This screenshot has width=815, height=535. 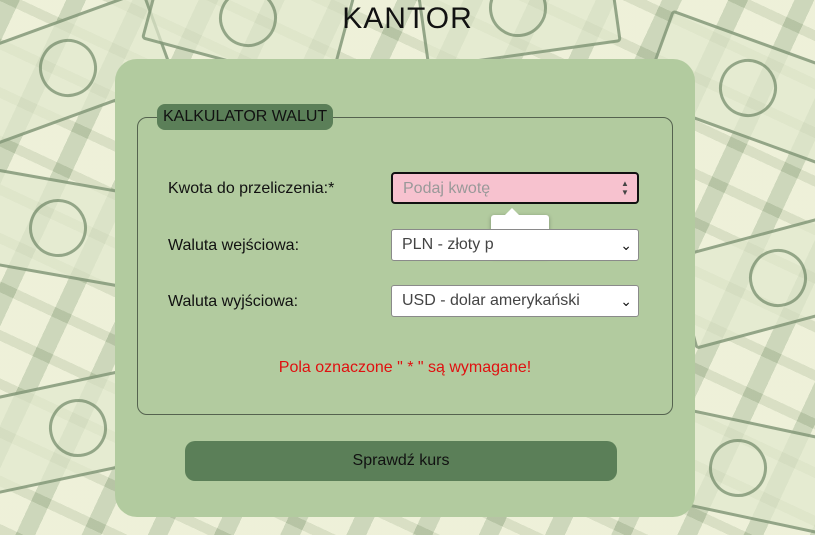 What do you see at coordinates (401, 461) in the screenshot?
I see `check-rate-button: Sprawdź kurs` at bounding box center [401, 461].